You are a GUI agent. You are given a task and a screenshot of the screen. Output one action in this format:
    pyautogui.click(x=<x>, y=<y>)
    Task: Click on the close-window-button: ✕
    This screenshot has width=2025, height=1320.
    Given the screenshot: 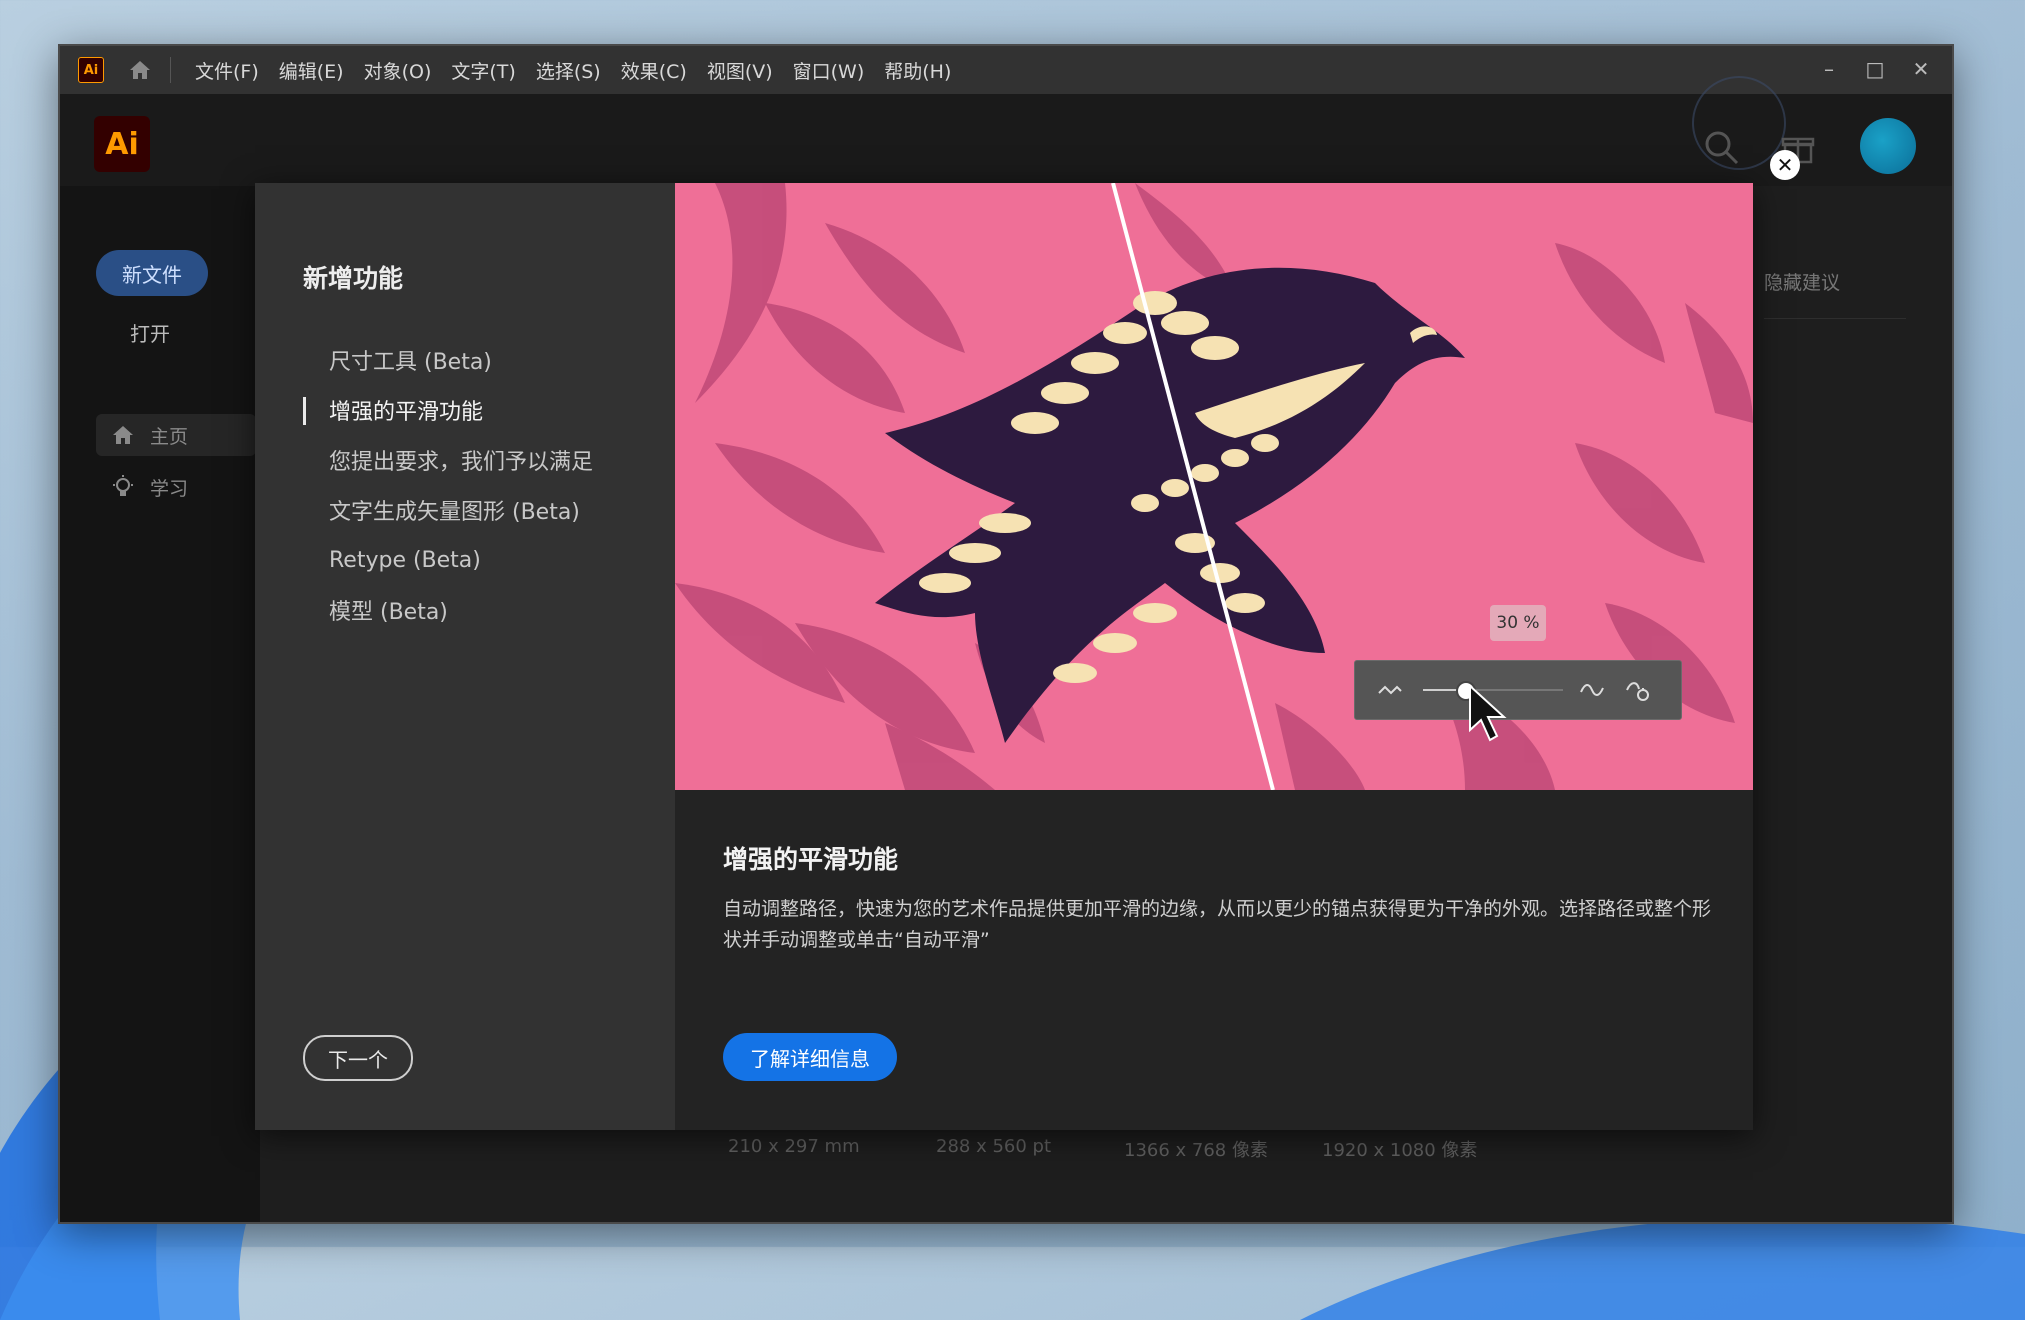 What is the action you would take?
    pyautogui.click(x=1921, y=69)
    